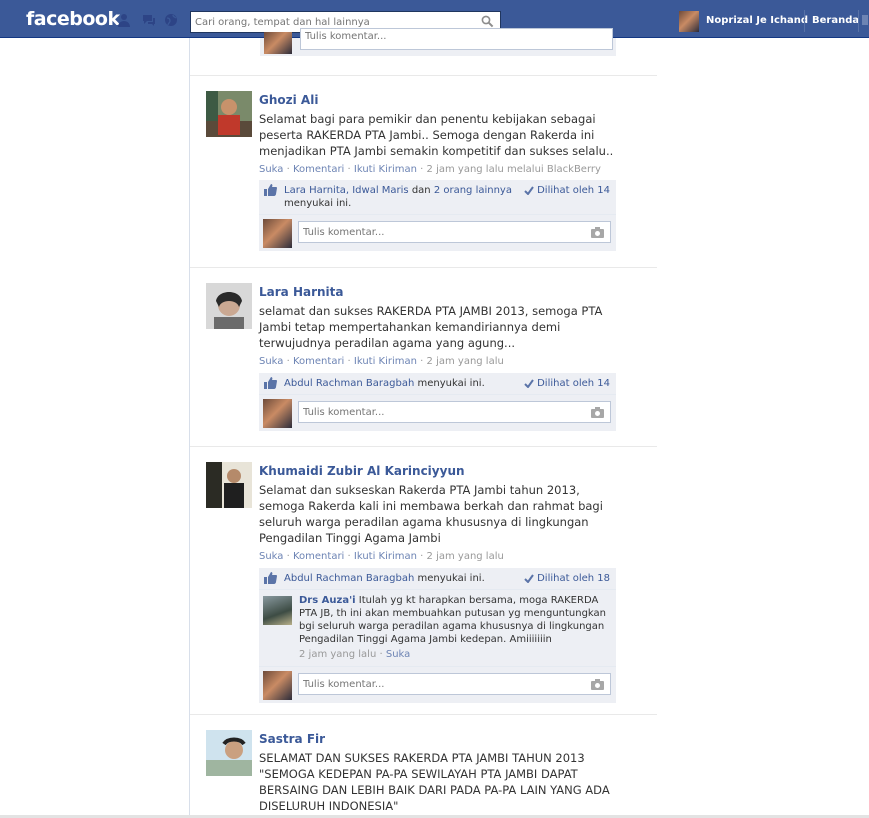 The height and width of the screenshot is (818, 869). What do you see at coordinates (124, 20) in the screenshot?
I see `friend-requests-icon` at bounding box center [124, 20].